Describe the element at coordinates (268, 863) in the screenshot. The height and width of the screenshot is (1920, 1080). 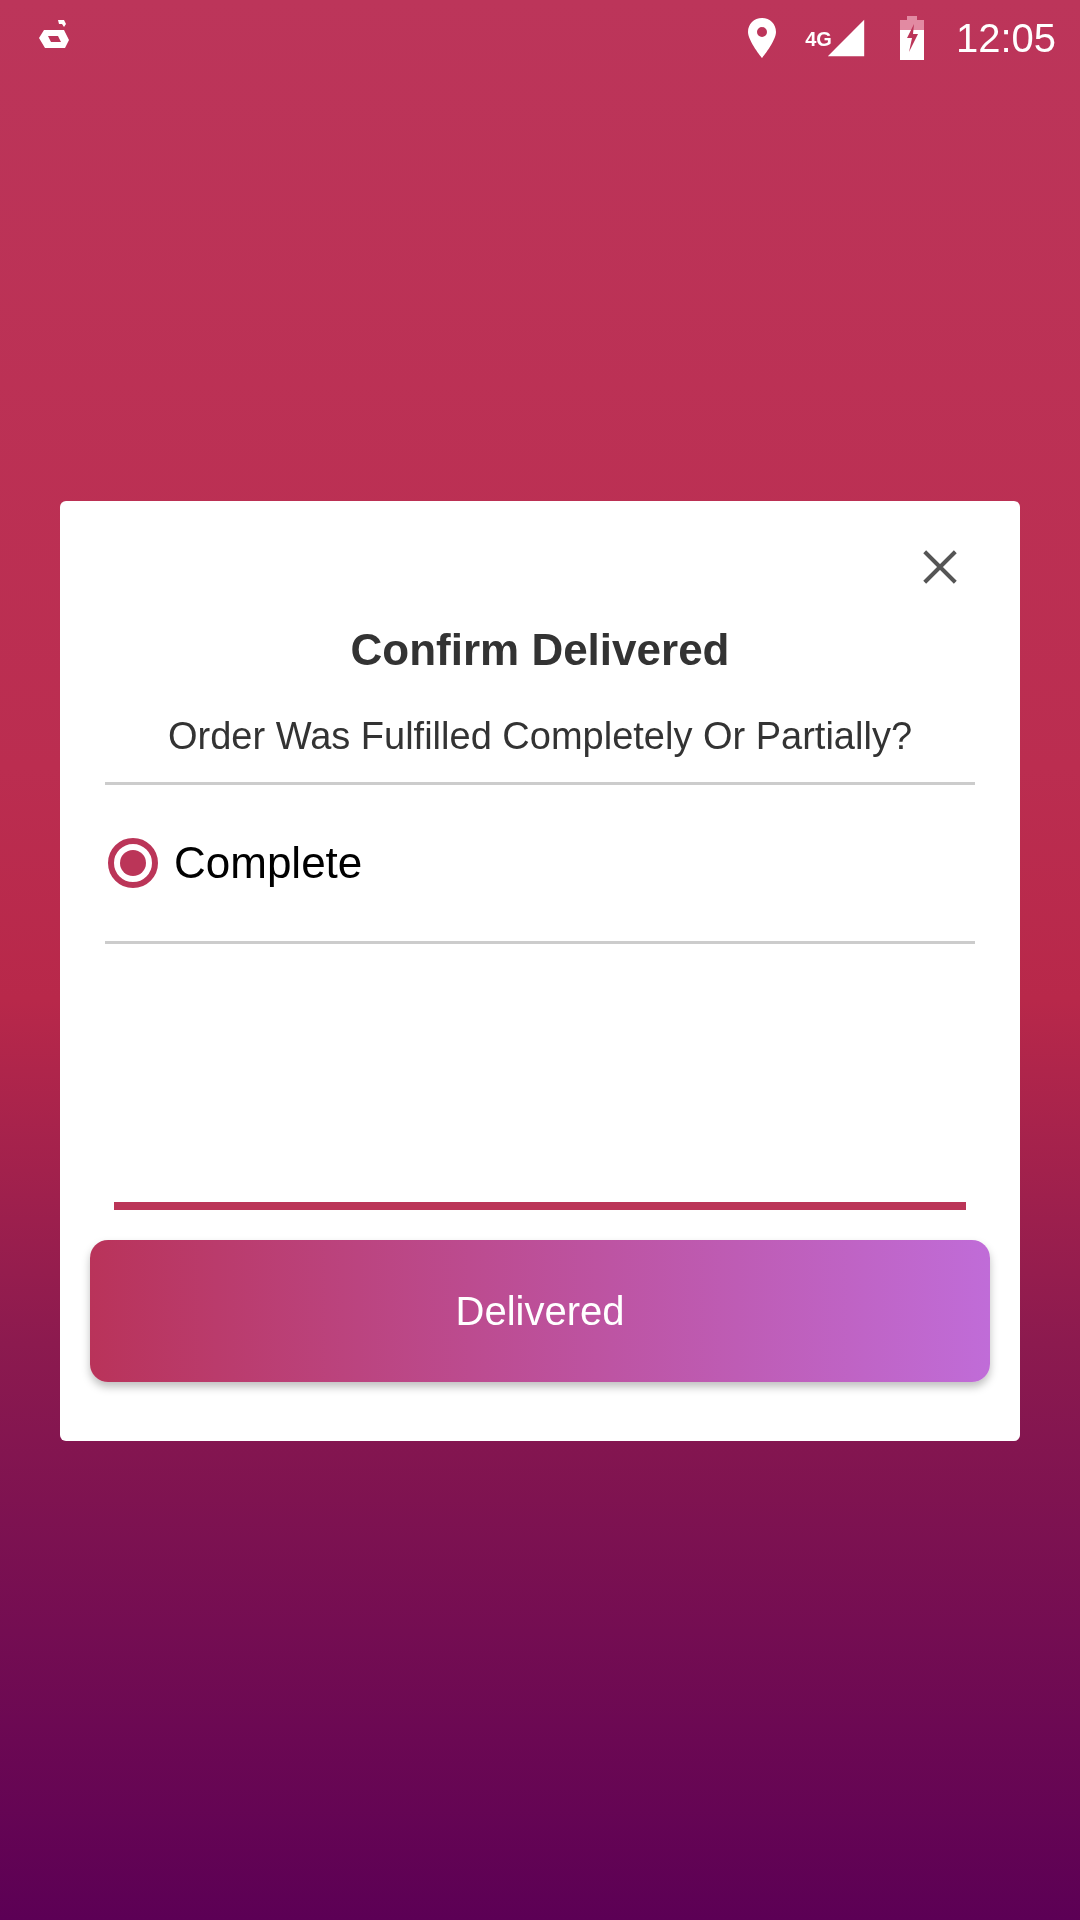
I see `option-label: Complete` at that location.